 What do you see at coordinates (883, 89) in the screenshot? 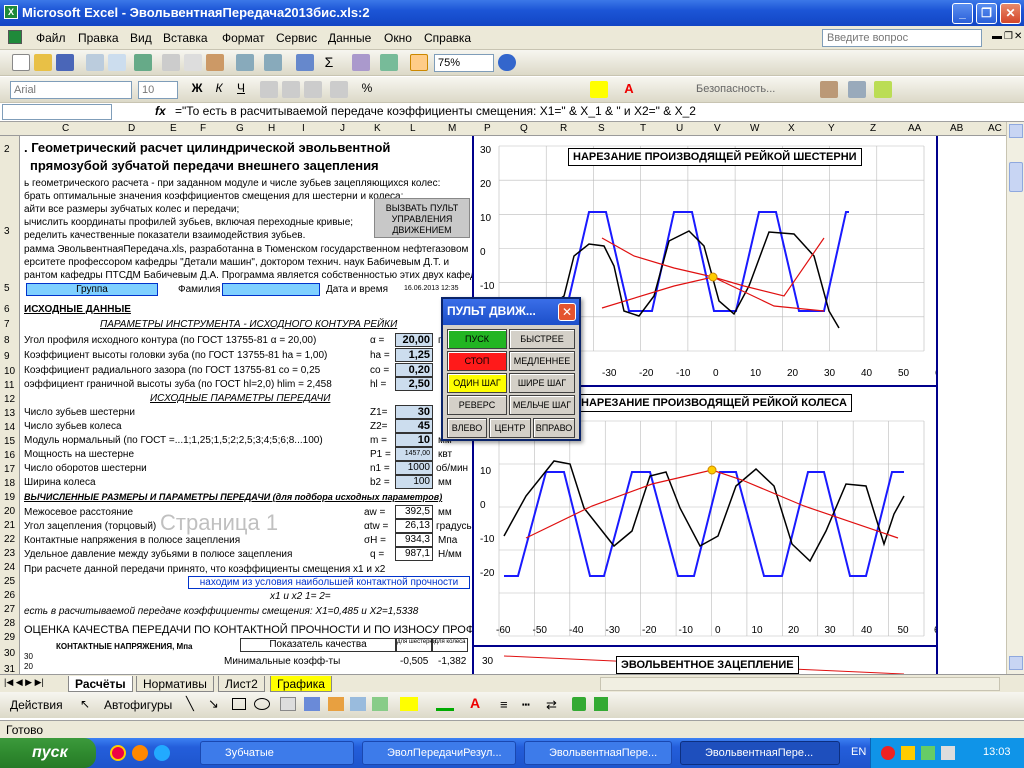
I see `edit-icon` at bounding box center [883, 89].